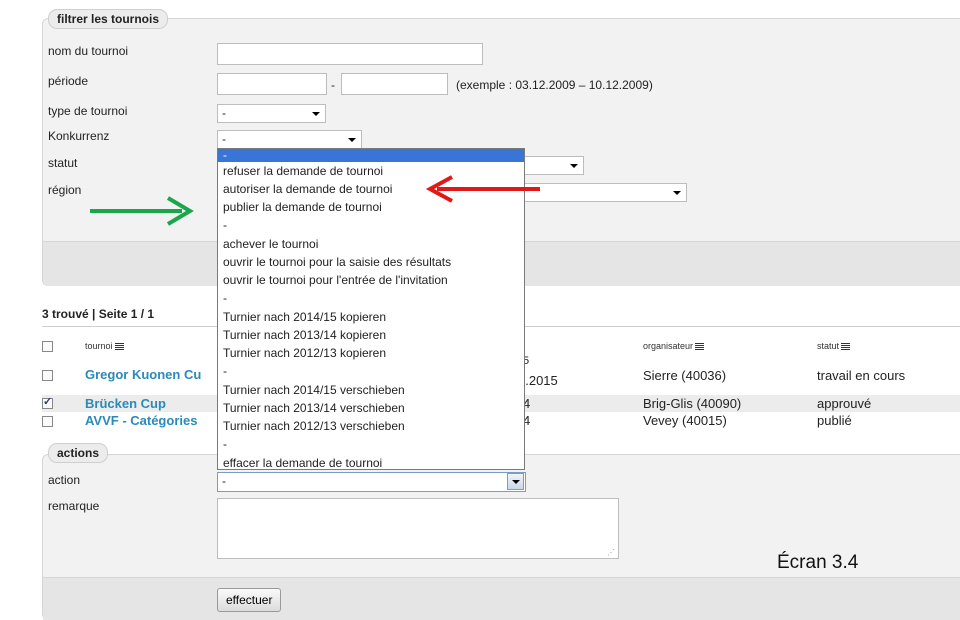  Describe the element at coordinates (315, 200) in the screenshot. I see `annotation-arrows` at that location.